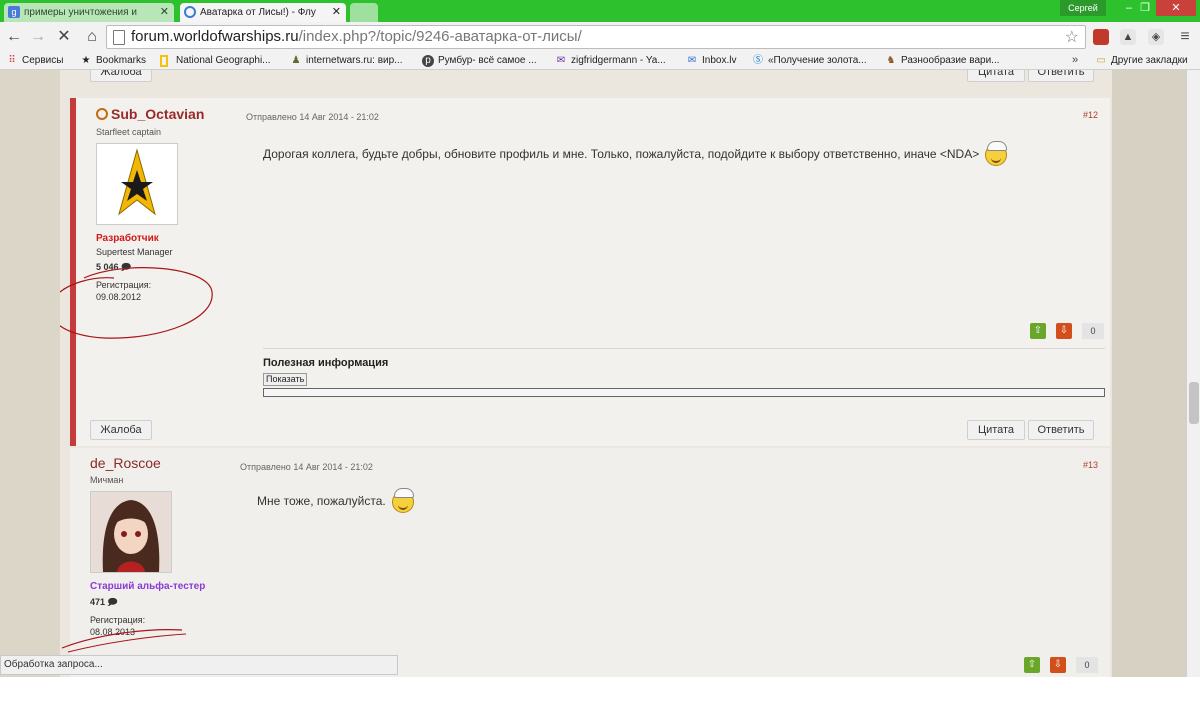 The width and height of the screenshot is (1200, 707). I want to click on natgeo-icon, so click(164, 61).